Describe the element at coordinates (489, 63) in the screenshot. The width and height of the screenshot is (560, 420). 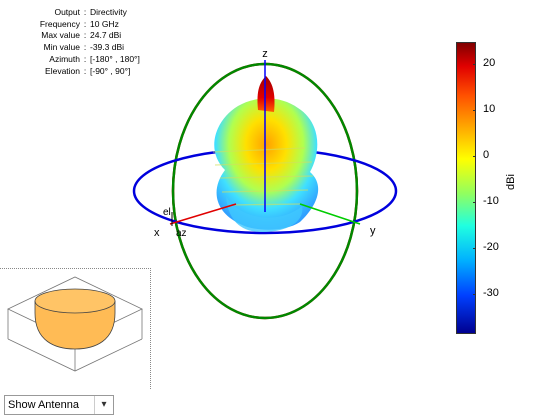
I see `colorbar-tick-label: 20` at that location.